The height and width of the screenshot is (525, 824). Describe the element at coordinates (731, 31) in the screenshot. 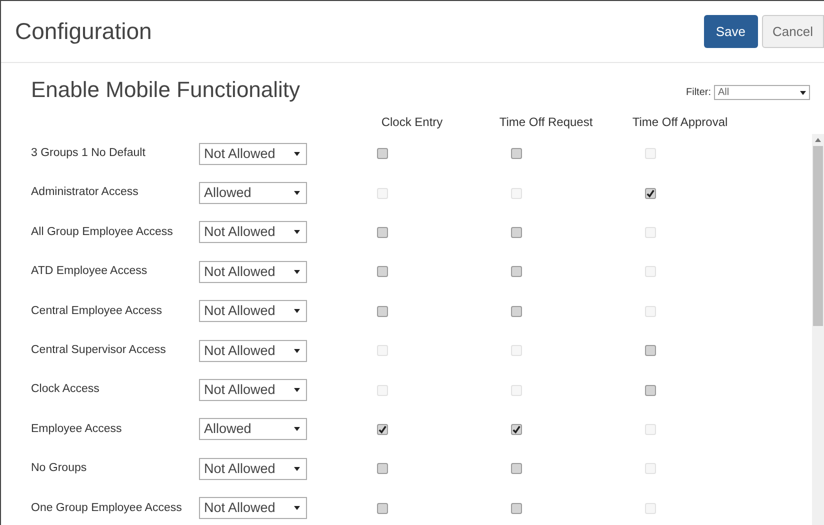

I see `save-button: Save` at that location.